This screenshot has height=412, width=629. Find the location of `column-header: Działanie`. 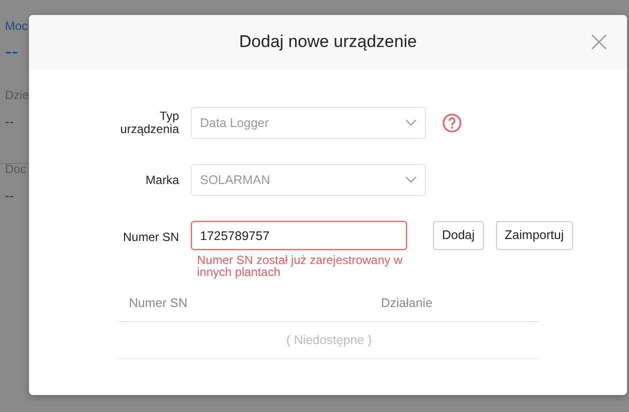

column-header: Działanie is located at coordinates (406, 303).